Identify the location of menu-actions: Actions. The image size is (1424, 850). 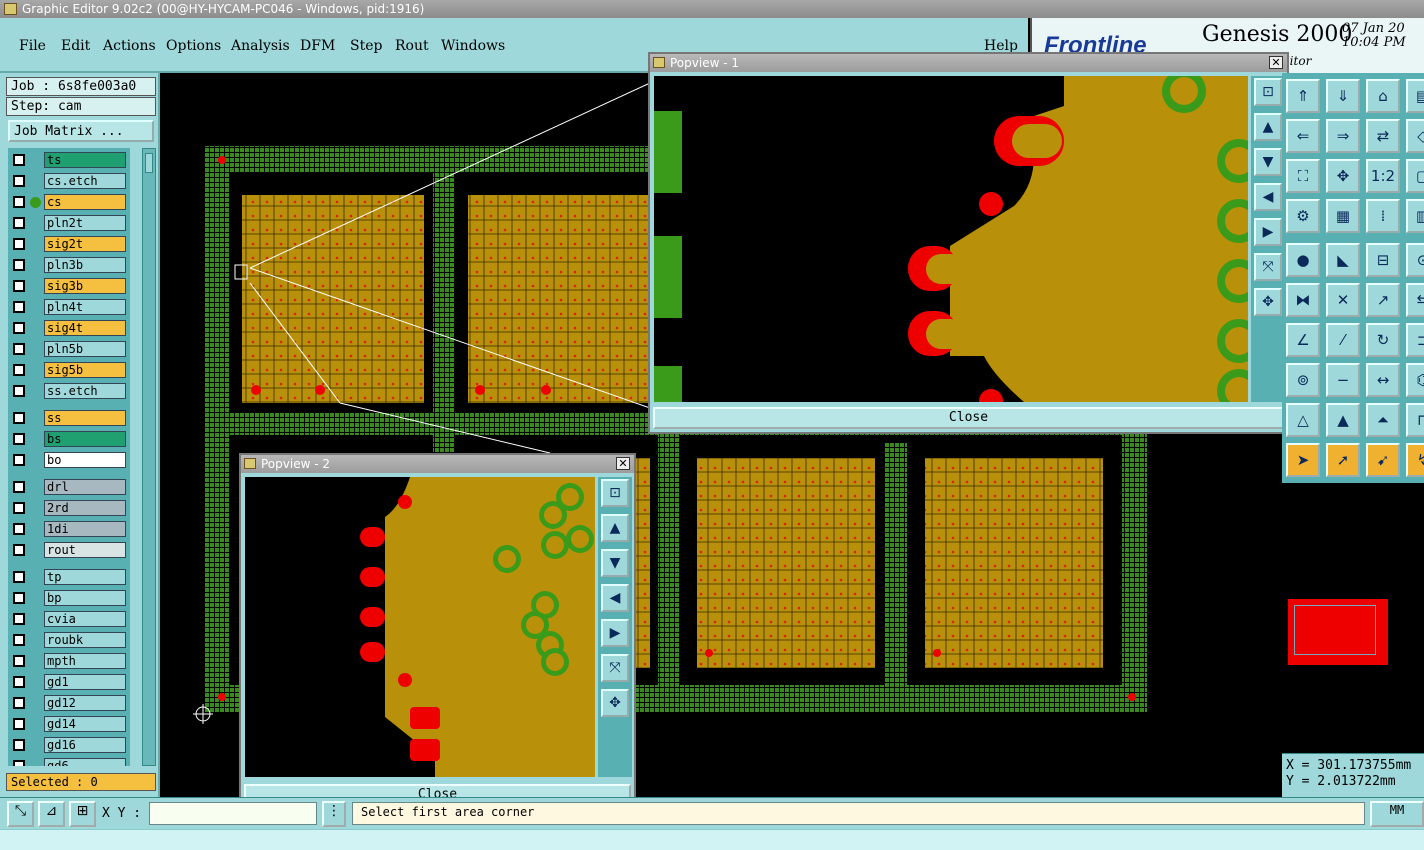
(129, 46).